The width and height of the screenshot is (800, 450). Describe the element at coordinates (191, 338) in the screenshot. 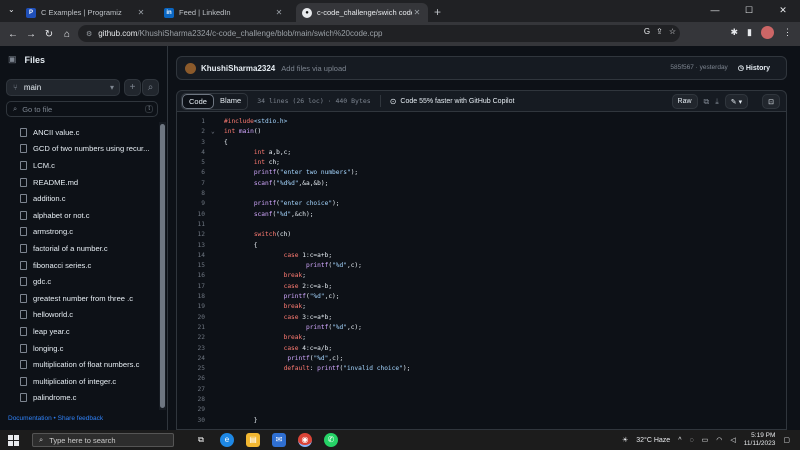

I see `line-number: 22` at that location.